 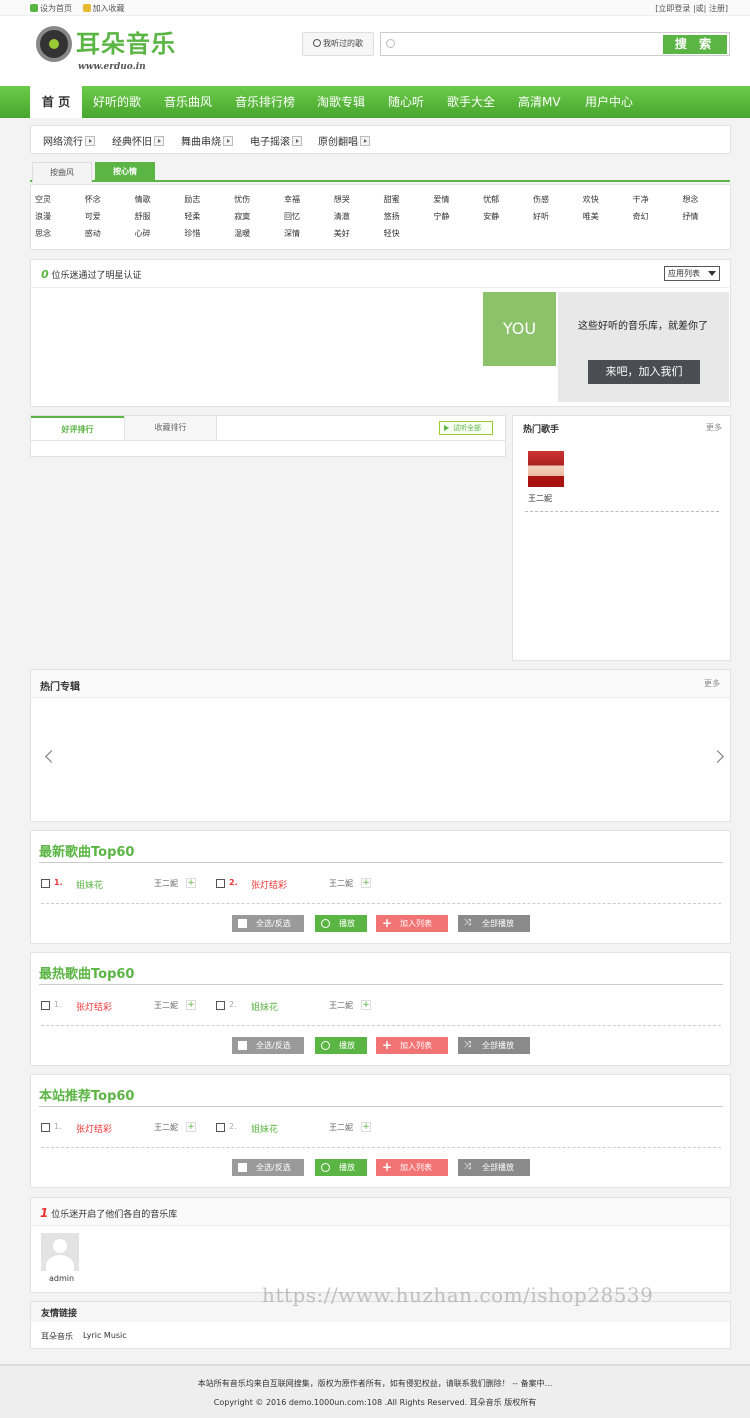 I want to click on user-name: admin, so click(x=61, y=1278).